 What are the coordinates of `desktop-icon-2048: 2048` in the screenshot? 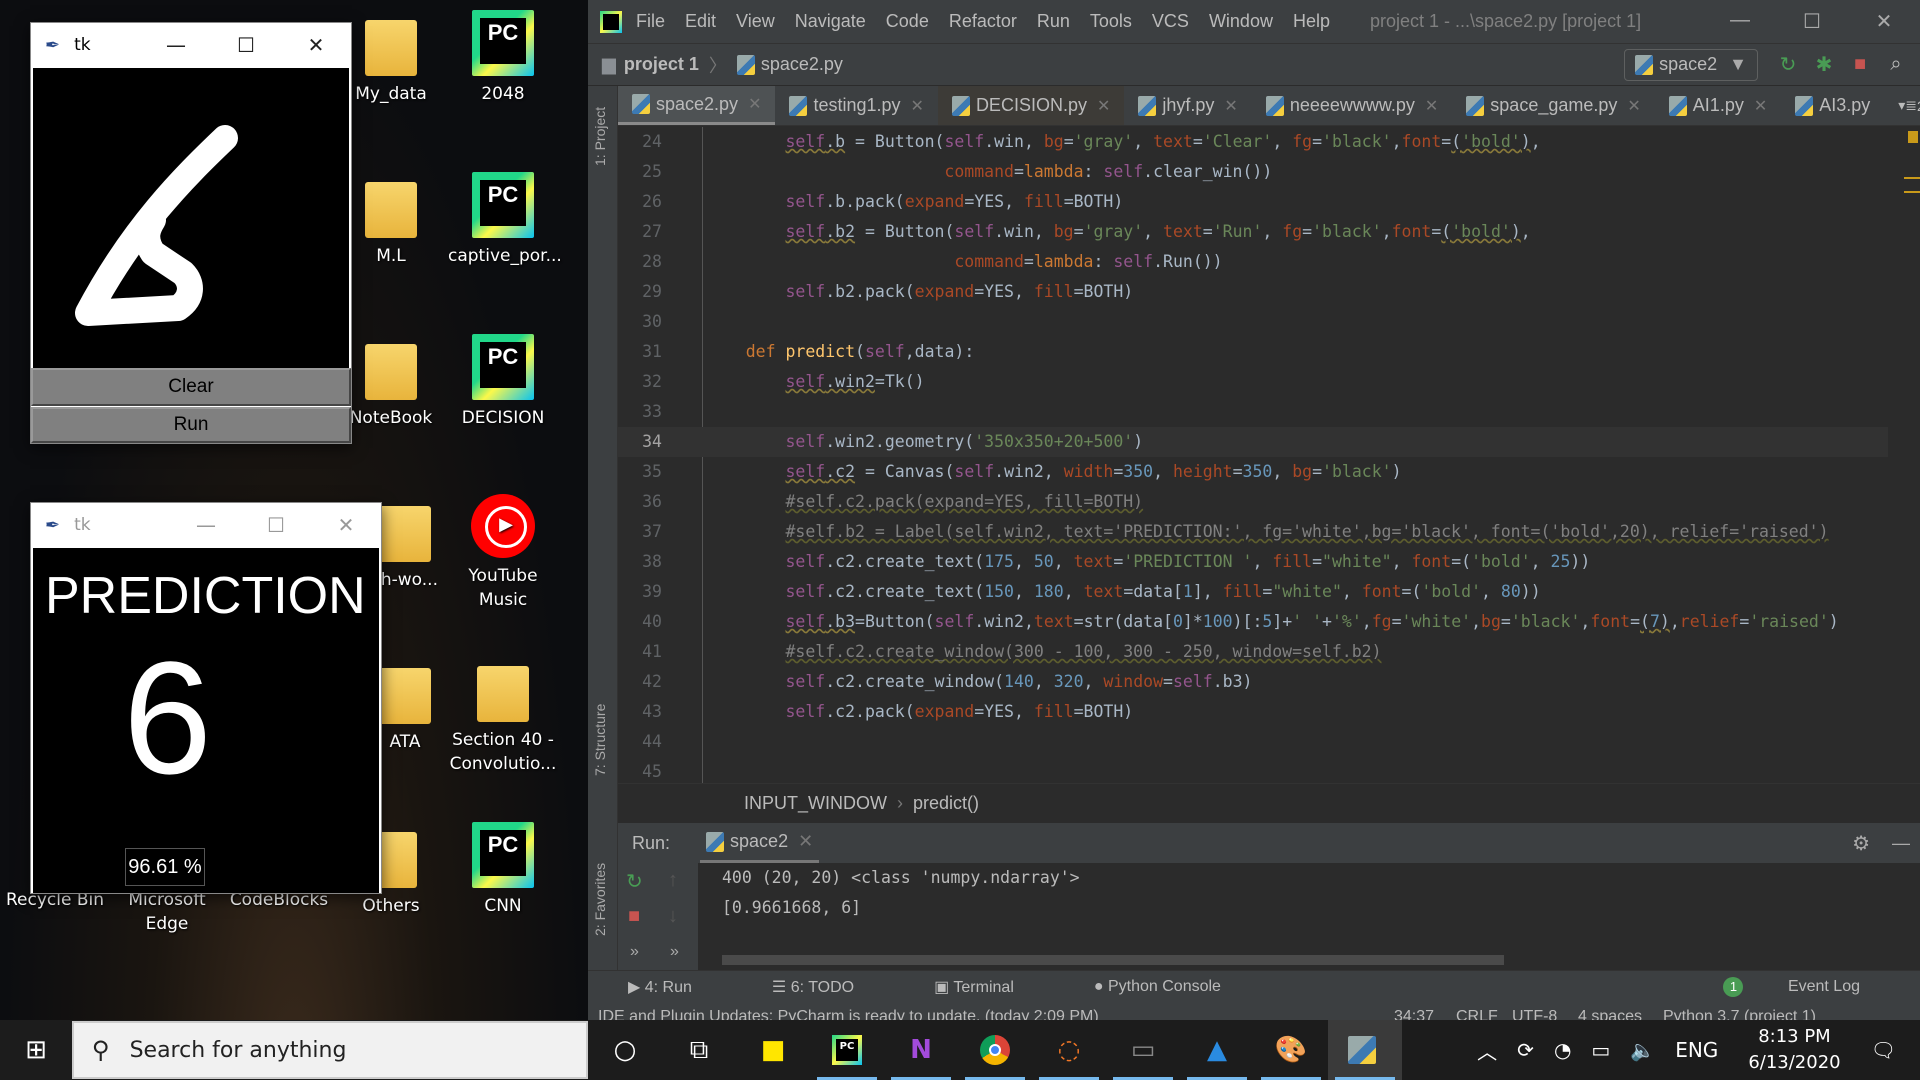 It's located at (503, 58).